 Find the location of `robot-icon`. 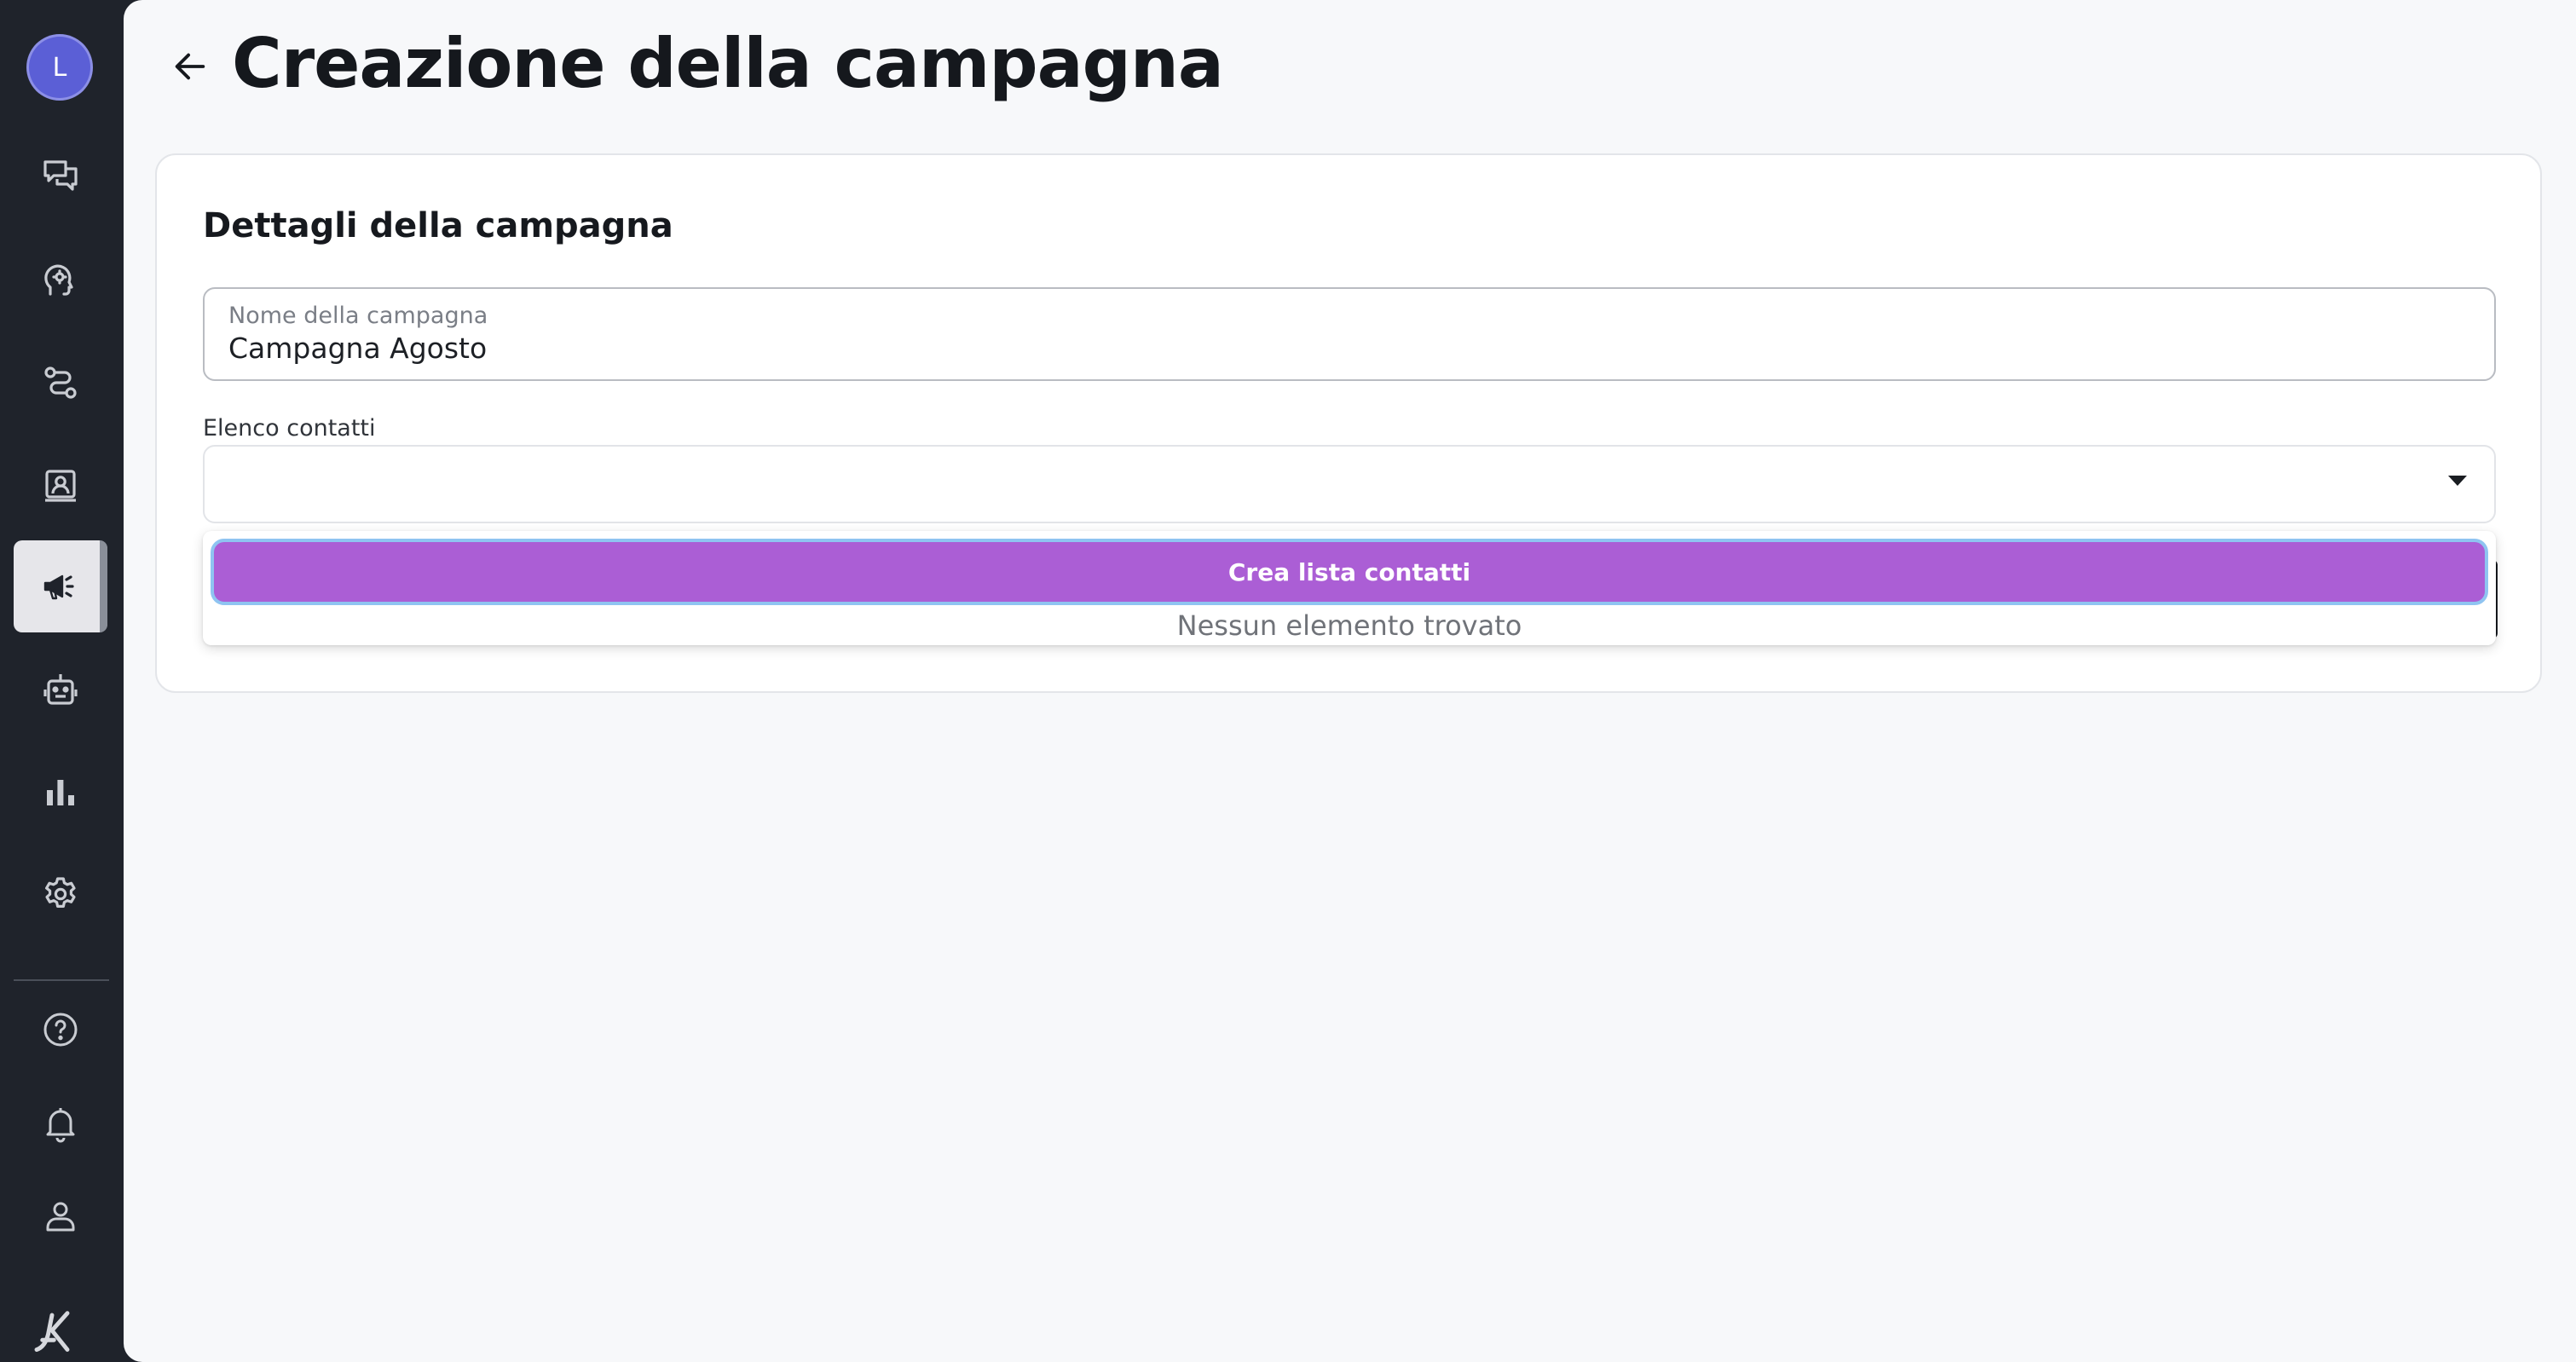

robot-icon is located at coordinates (60, 690).